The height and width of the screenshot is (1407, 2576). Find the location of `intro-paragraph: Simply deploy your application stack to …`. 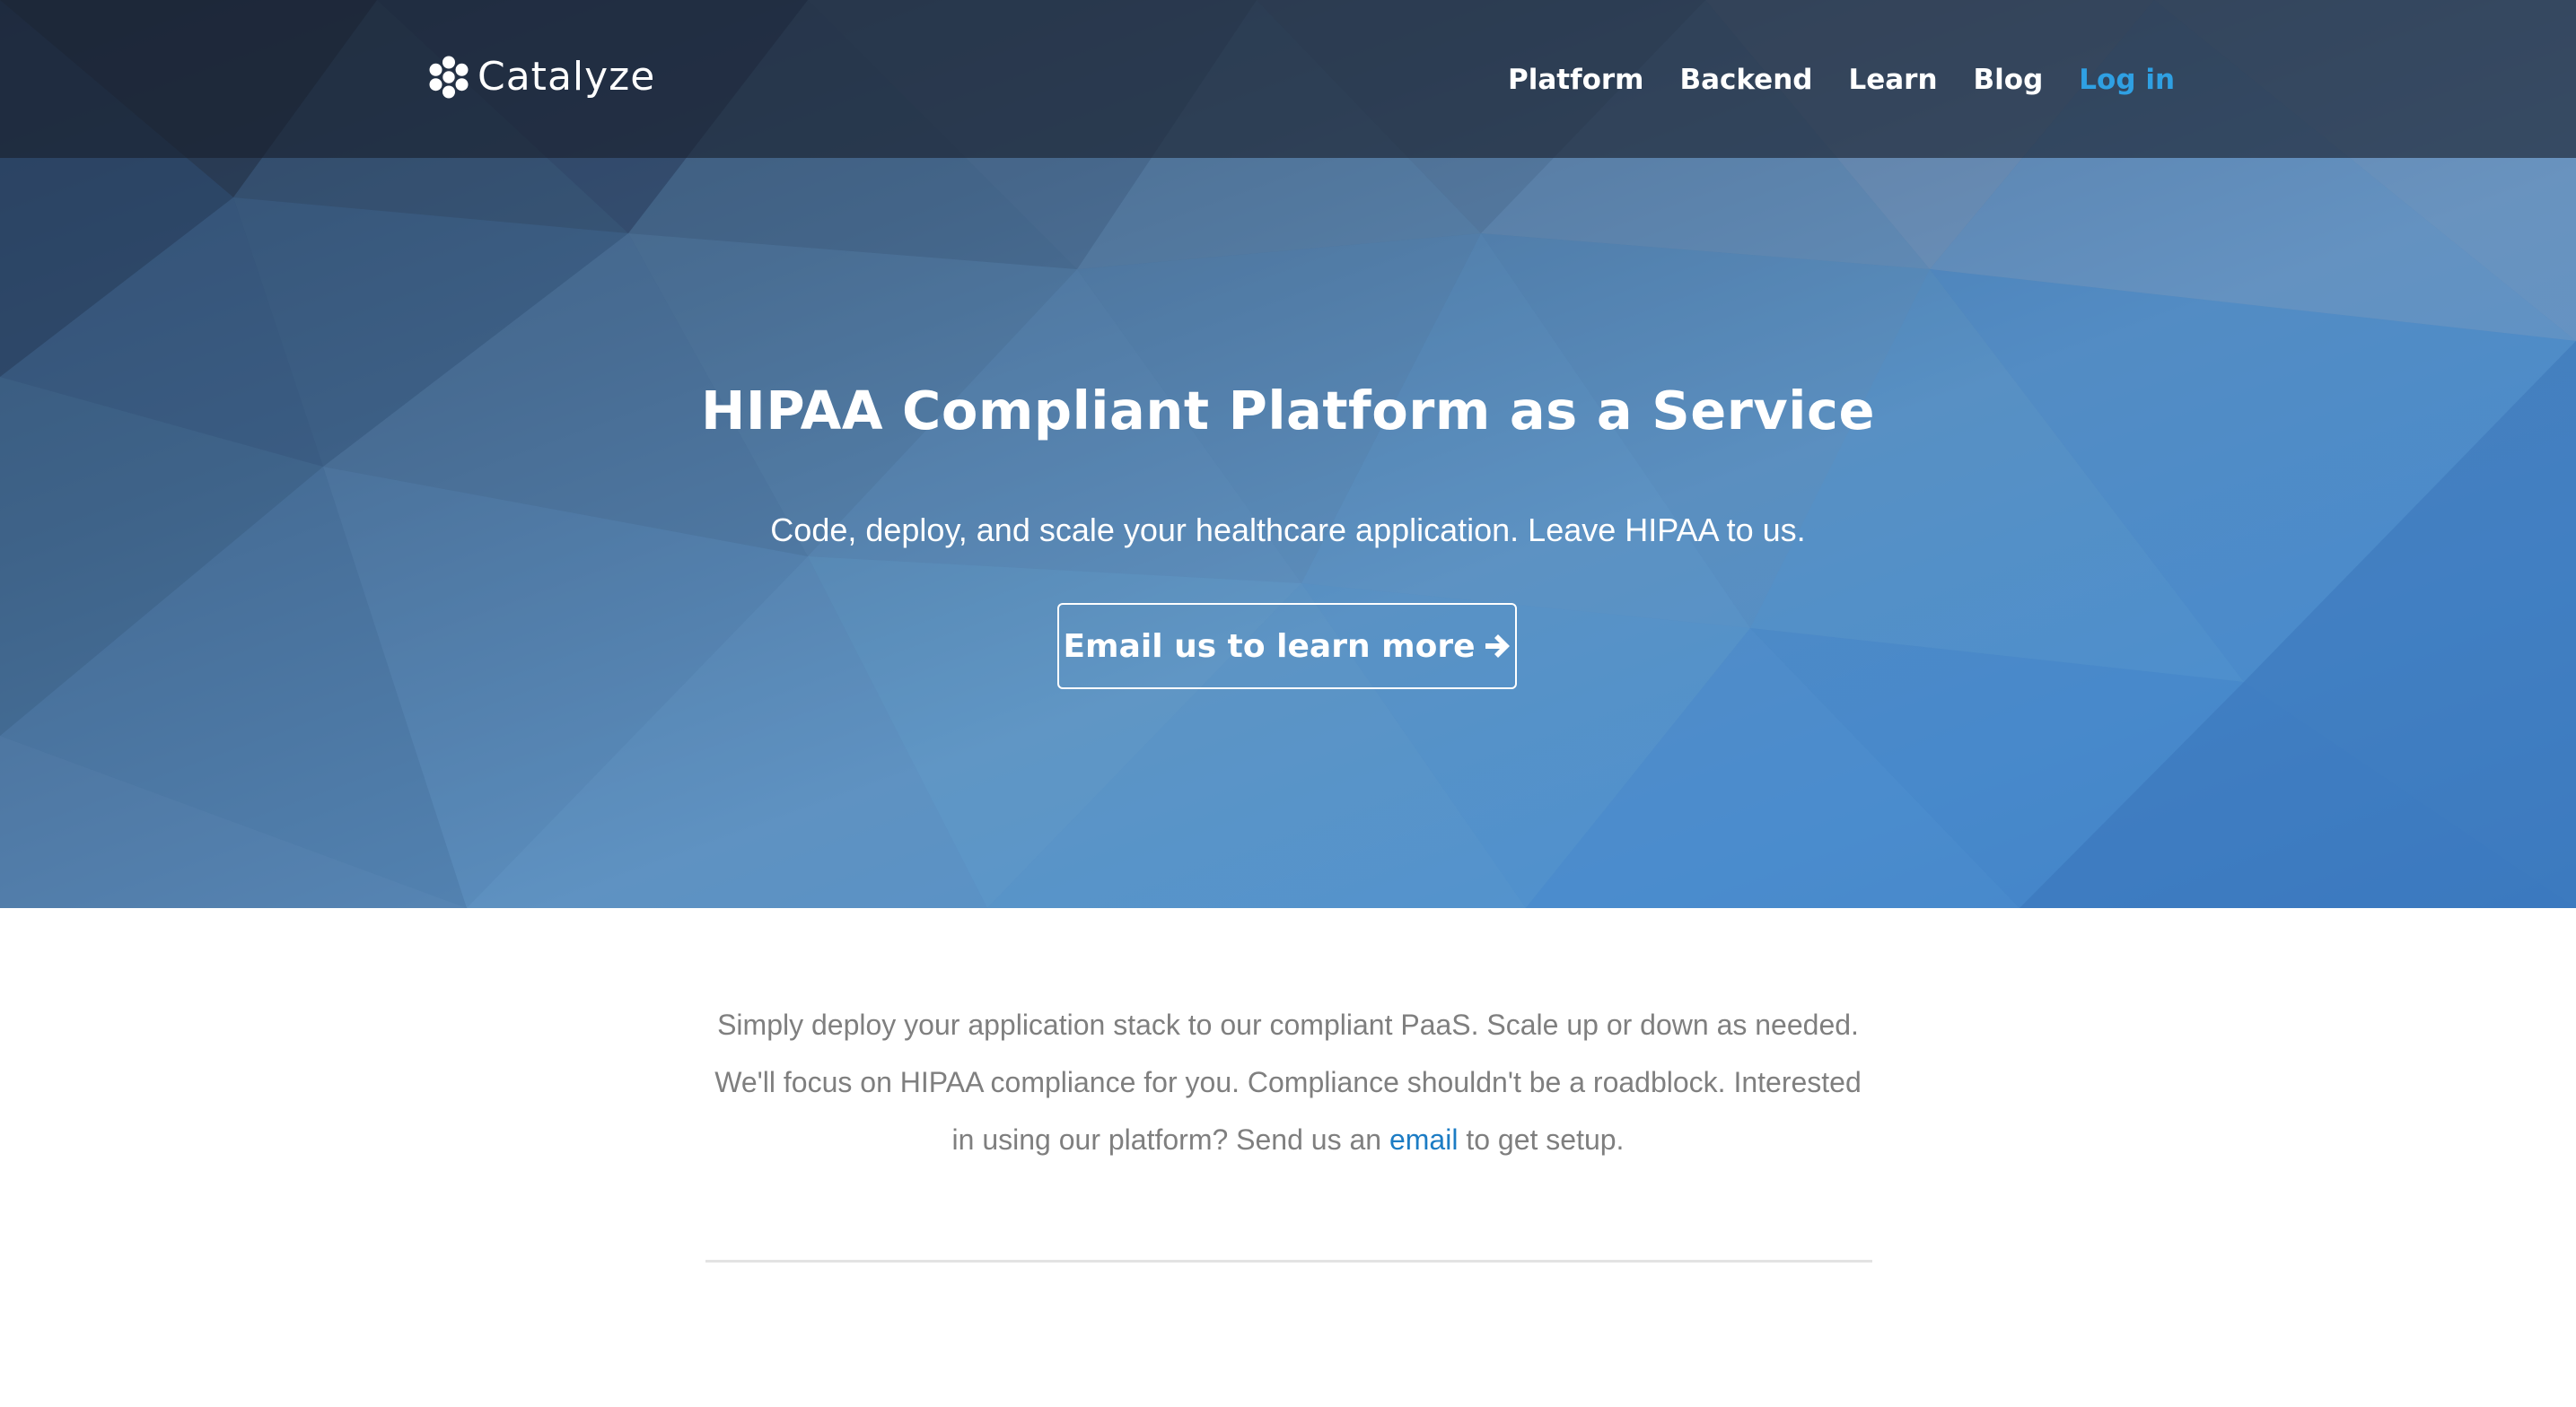

intro-paragraph: Simply deploy your application stack to … is located at coordinates (1288, 1082).